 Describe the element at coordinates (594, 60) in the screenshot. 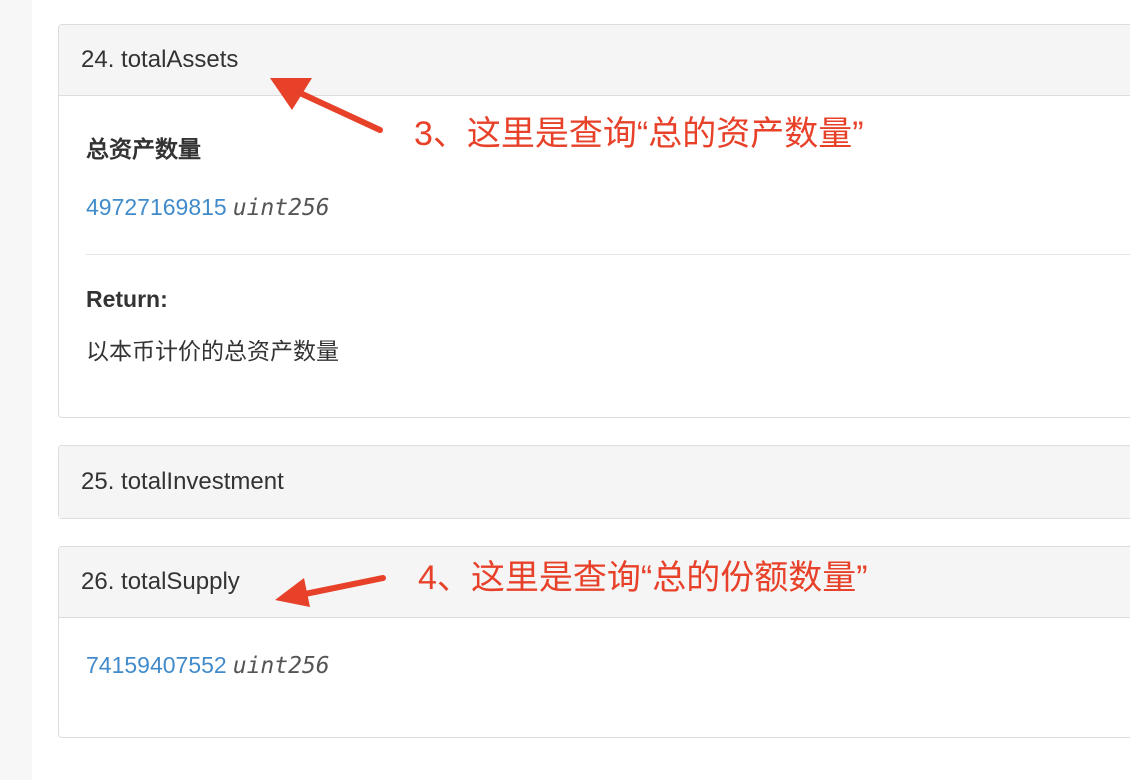

I see `panel-heading-total-assets: 24. totalAssets` at that location.